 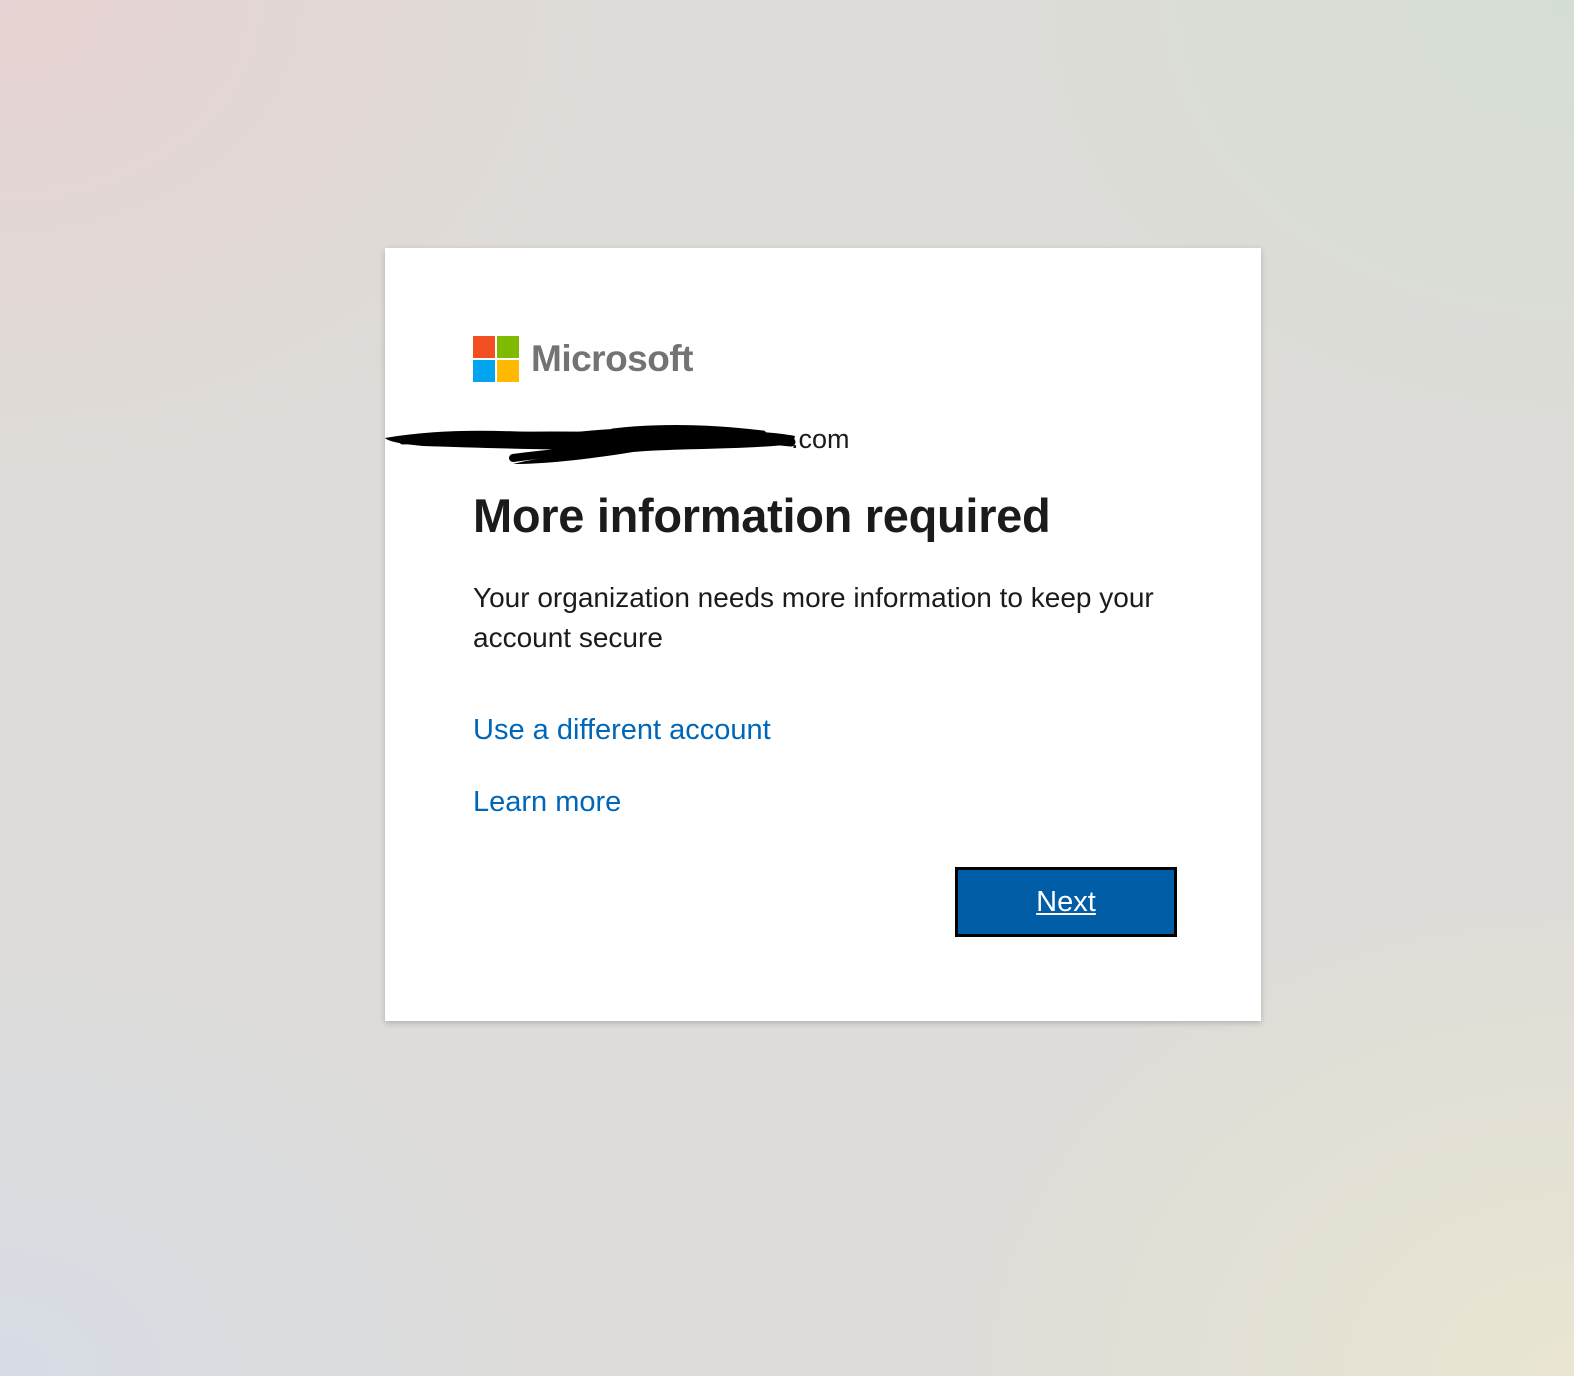 What do you see at coordinates (762, 515) in the screenshot?
I see `page-title: More information required` at bounding box center [762, 515].